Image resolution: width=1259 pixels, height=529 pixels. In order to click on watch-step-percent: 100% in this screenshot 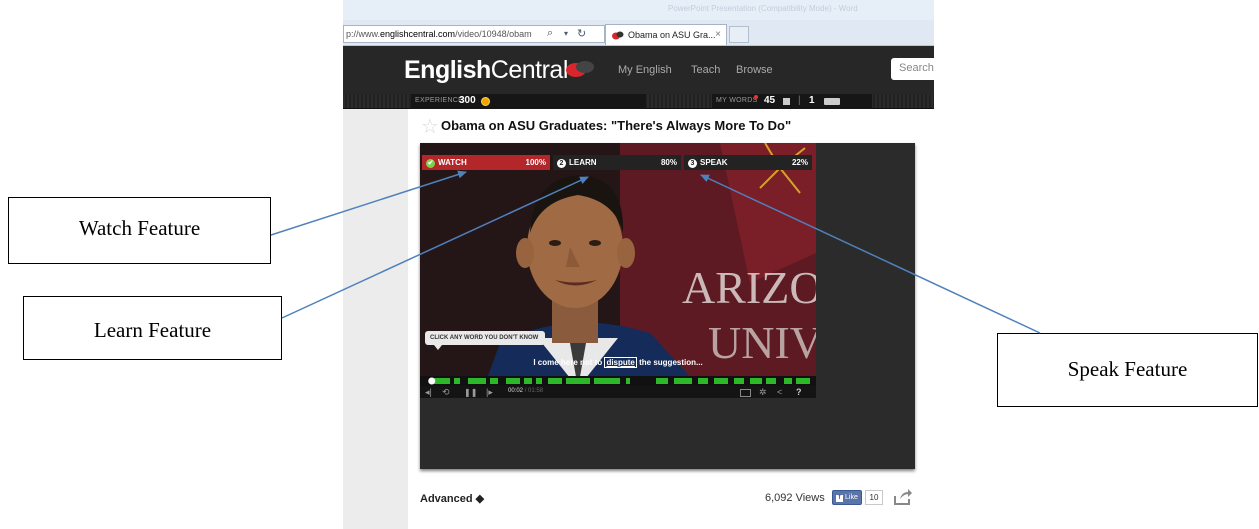, I will do `click(535, 162)`.